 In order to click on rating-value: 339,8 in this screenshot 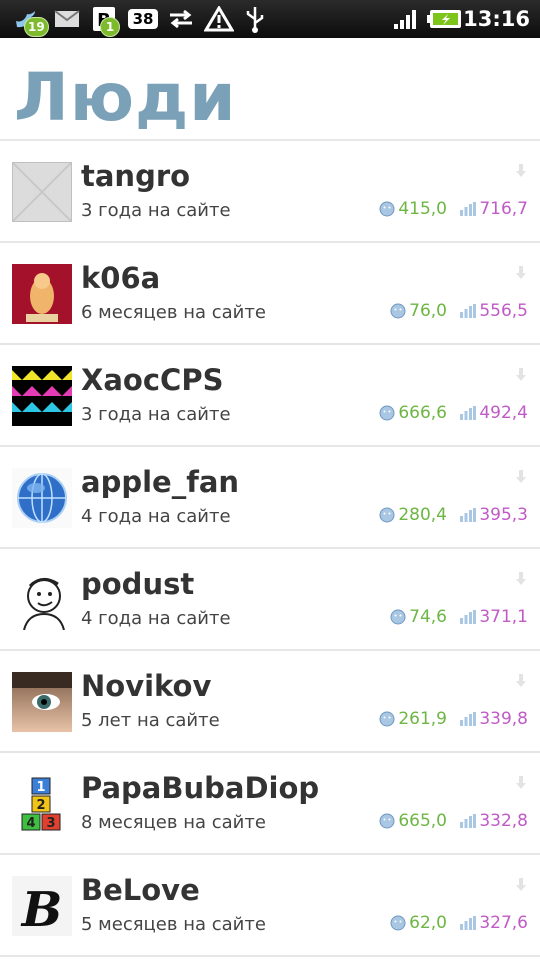, I will do `click(494, 719)`.